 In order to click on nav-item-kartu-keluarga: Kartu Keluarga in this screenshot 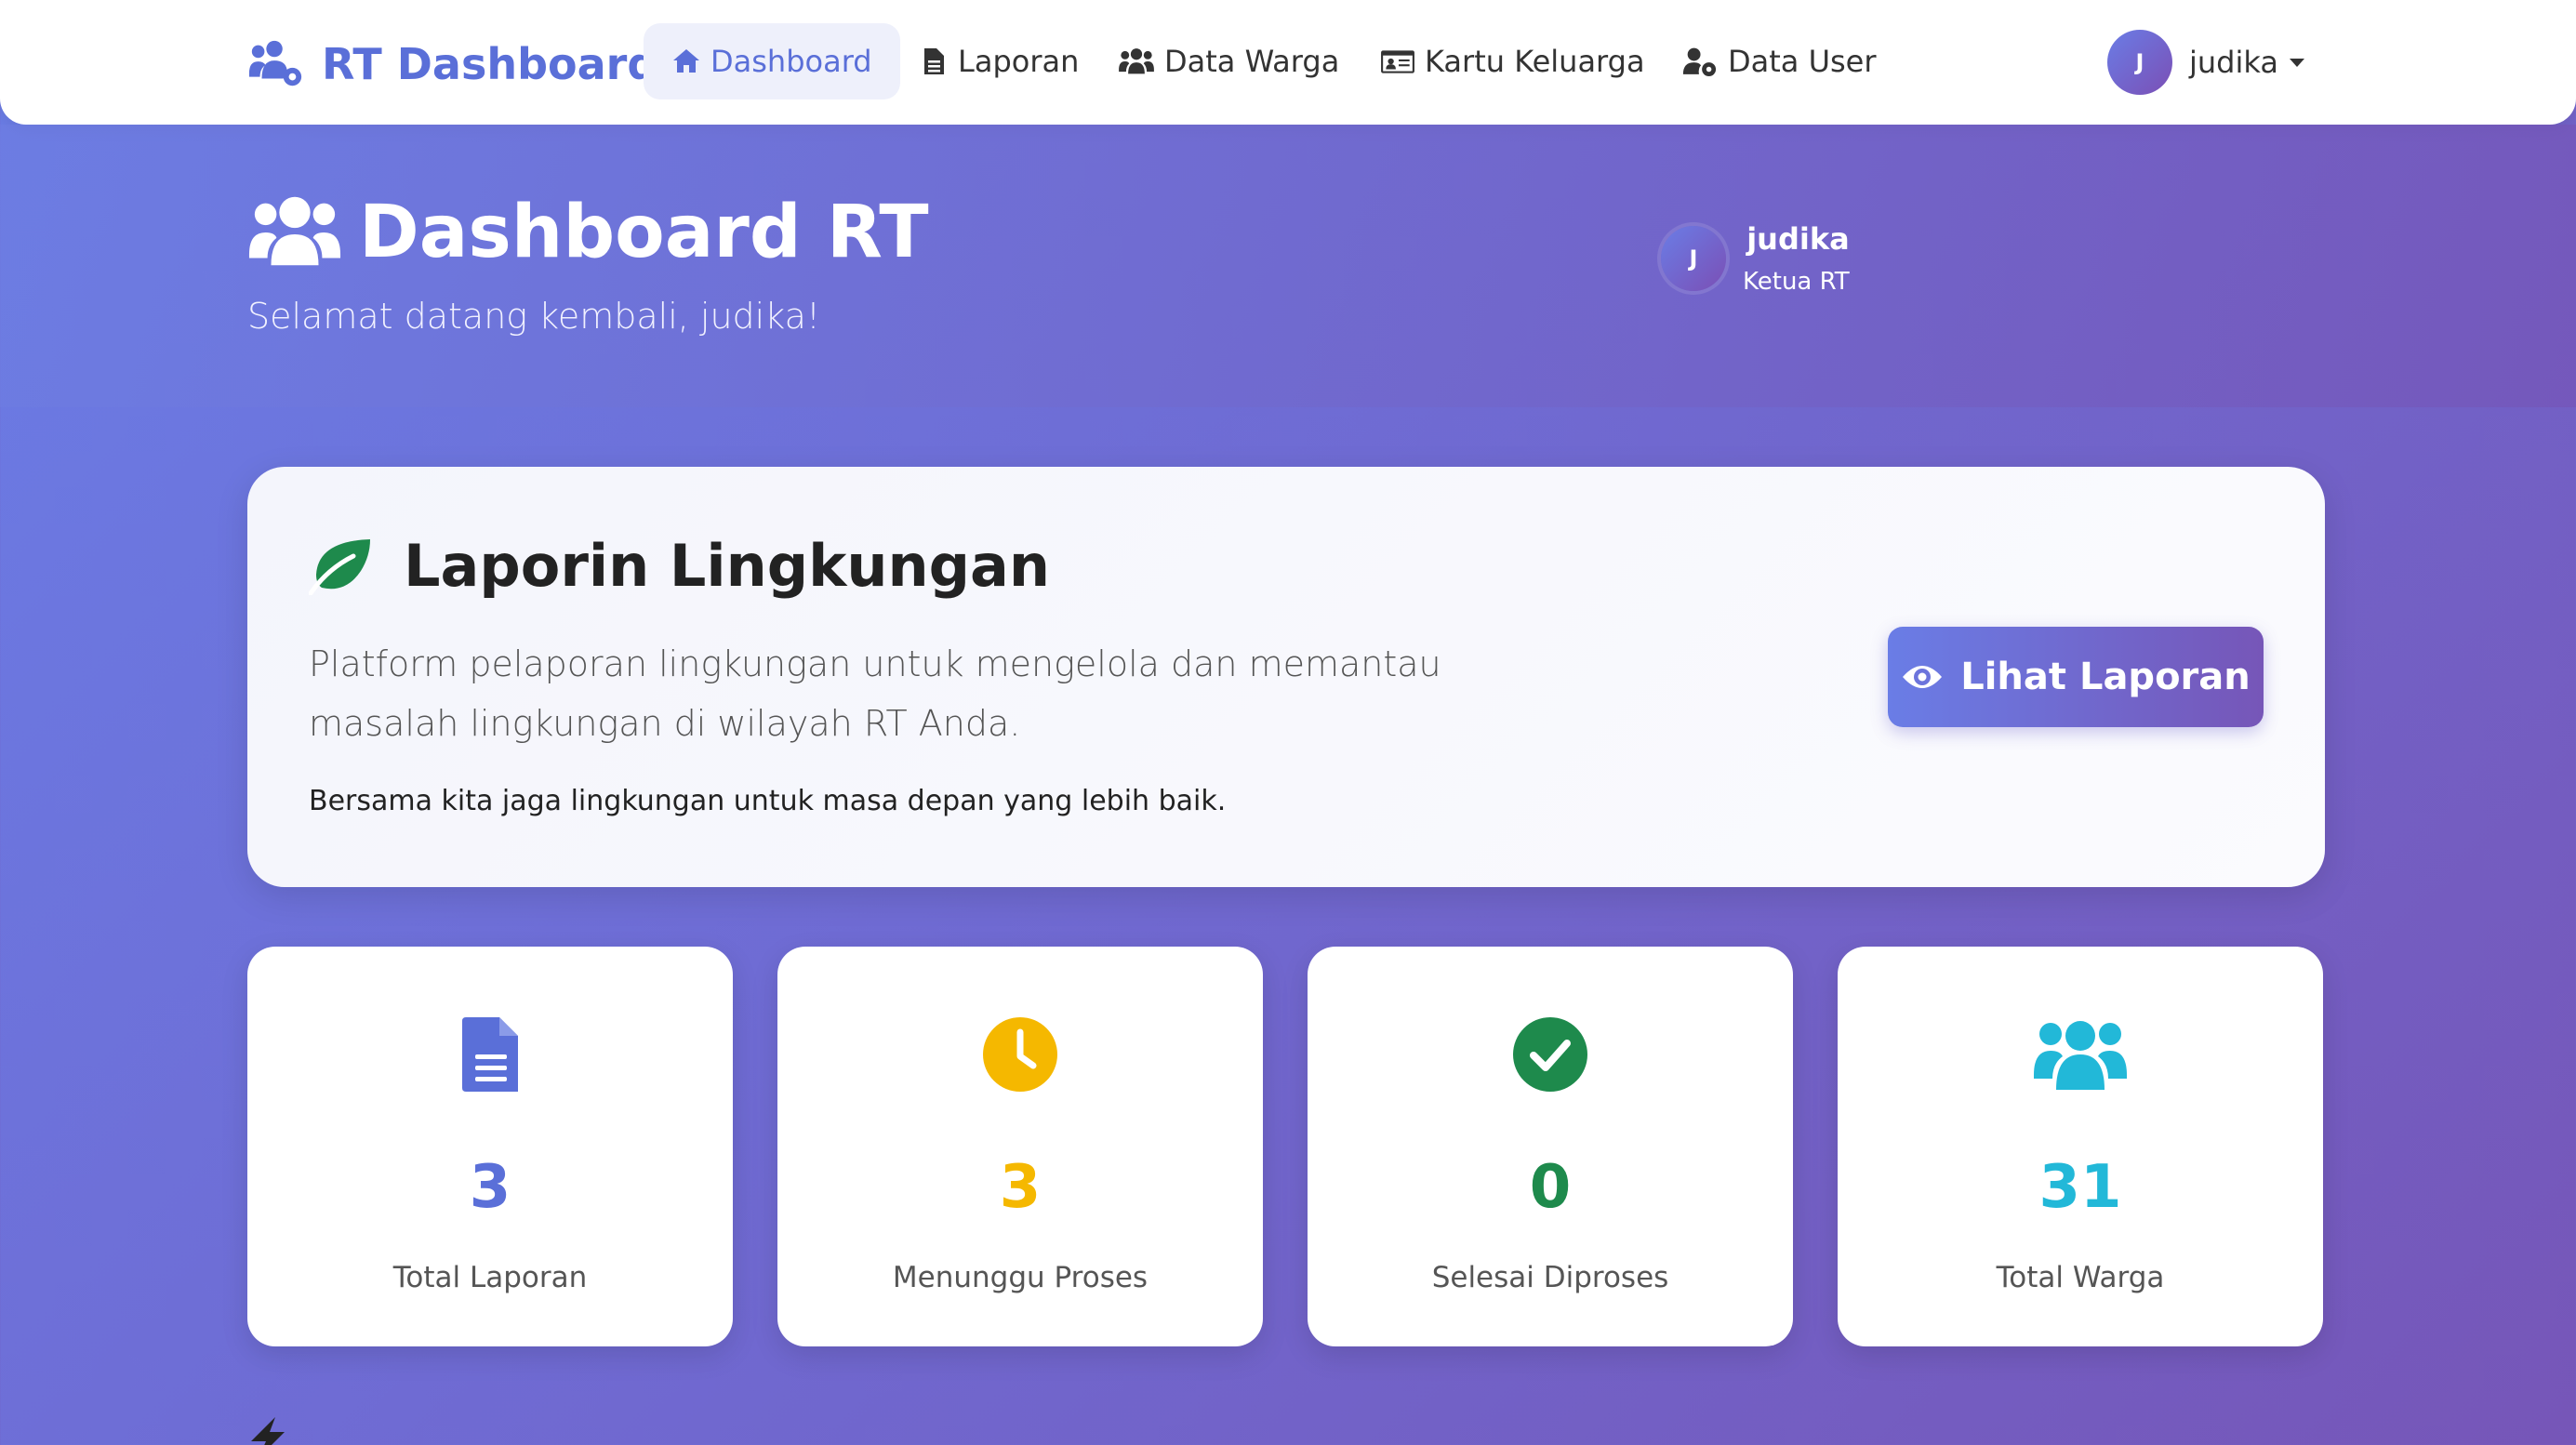, I will do `click(1512, 61)`.